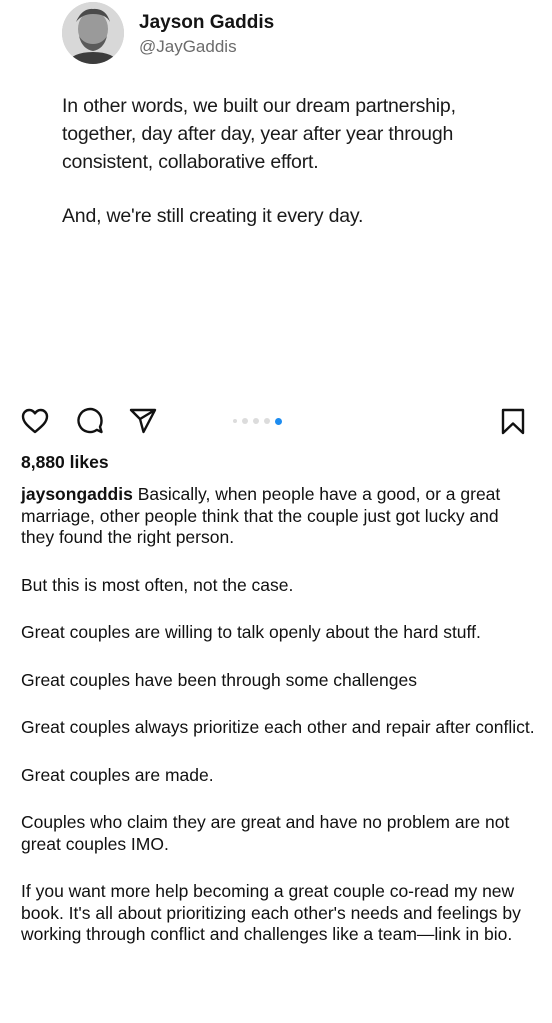 This screenshot has height=1023, width=552. Describe the element at coordinates (207, 22) in the screenshot. I see `author-name: Jayson Gaddis` at that location.